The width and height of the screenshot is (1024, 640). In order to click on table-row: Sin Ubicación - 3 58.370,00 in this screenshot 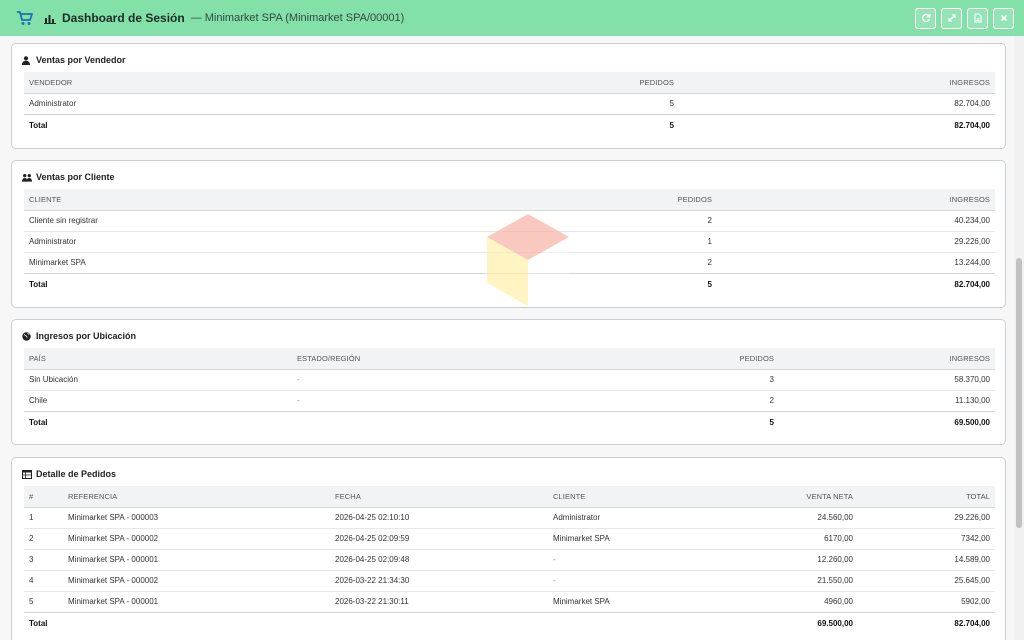, I will do `click(509, 379)`.